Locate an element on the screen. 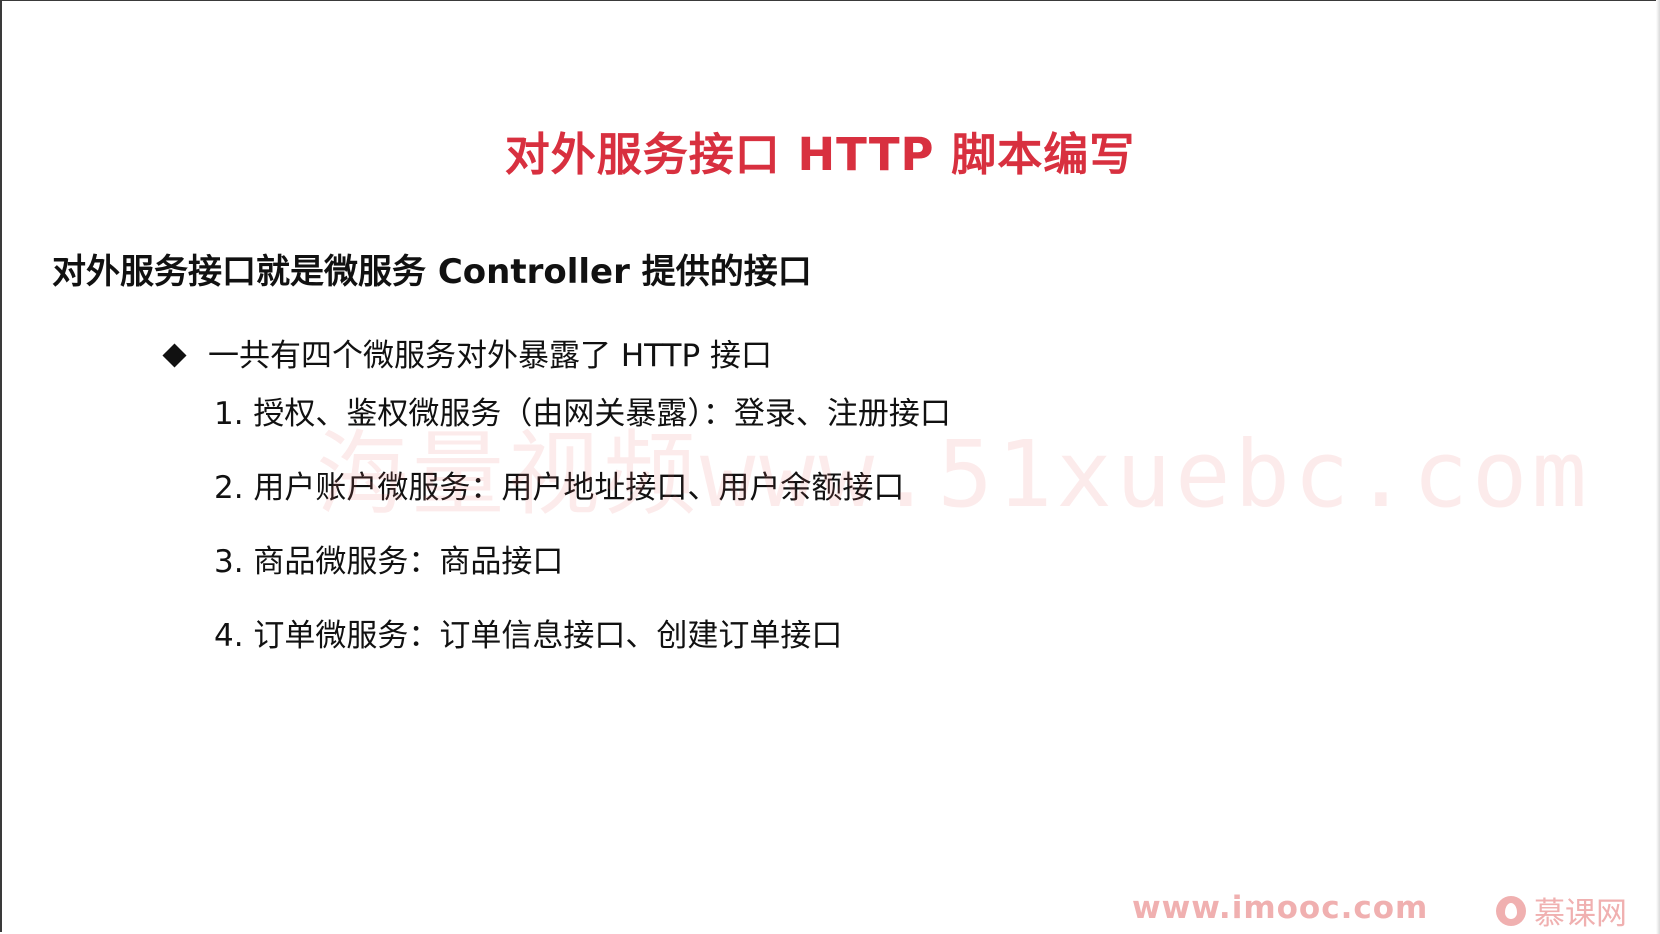 Image resolution: width=1660 pixels, height=934 pixels. flame-logo-icon is located at coordinates (1511, 910).